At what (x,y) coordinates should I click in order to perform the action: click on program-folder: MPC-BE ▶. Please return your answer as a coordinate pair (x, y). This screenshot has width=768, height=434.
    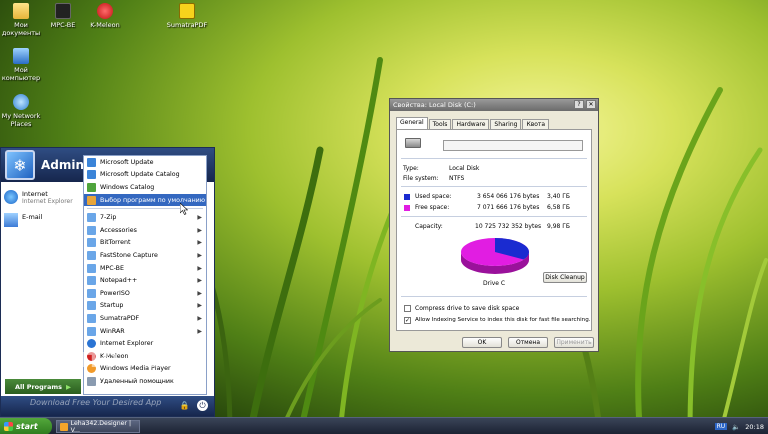
    Looking at the image, I should click on (145, 268).